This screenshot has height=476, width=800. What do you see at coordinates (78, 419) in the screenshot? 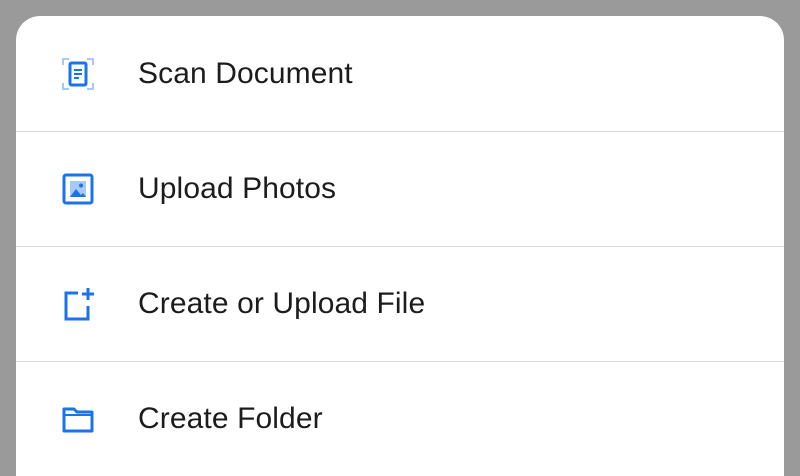
I see `folder-icon` at bounding box center [78, 419].